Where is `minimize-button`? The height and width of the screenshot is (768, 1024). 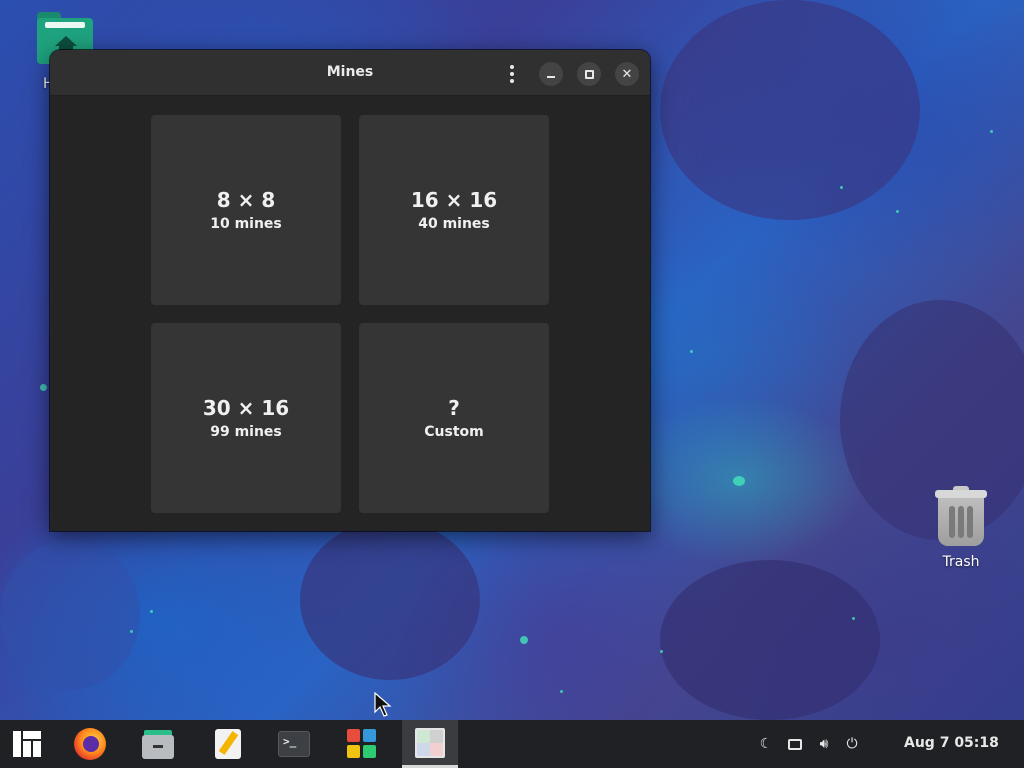 minimize-button is located at coordinates (551, 74).